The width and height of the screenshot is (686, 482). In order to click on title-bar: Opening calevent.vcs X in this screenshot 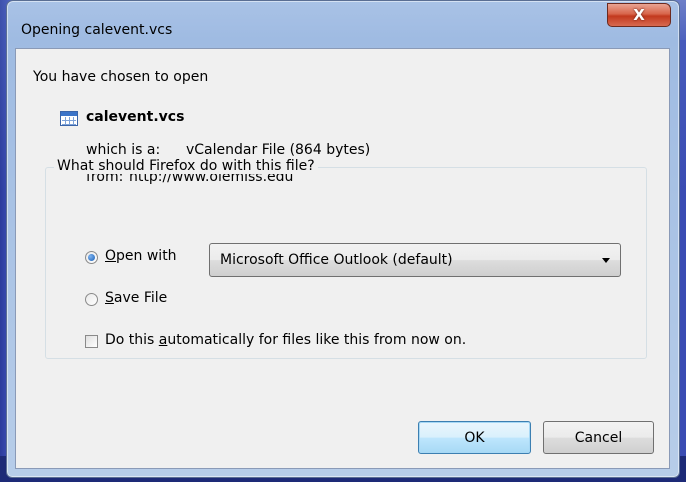, I will do `click(343, 25)`.